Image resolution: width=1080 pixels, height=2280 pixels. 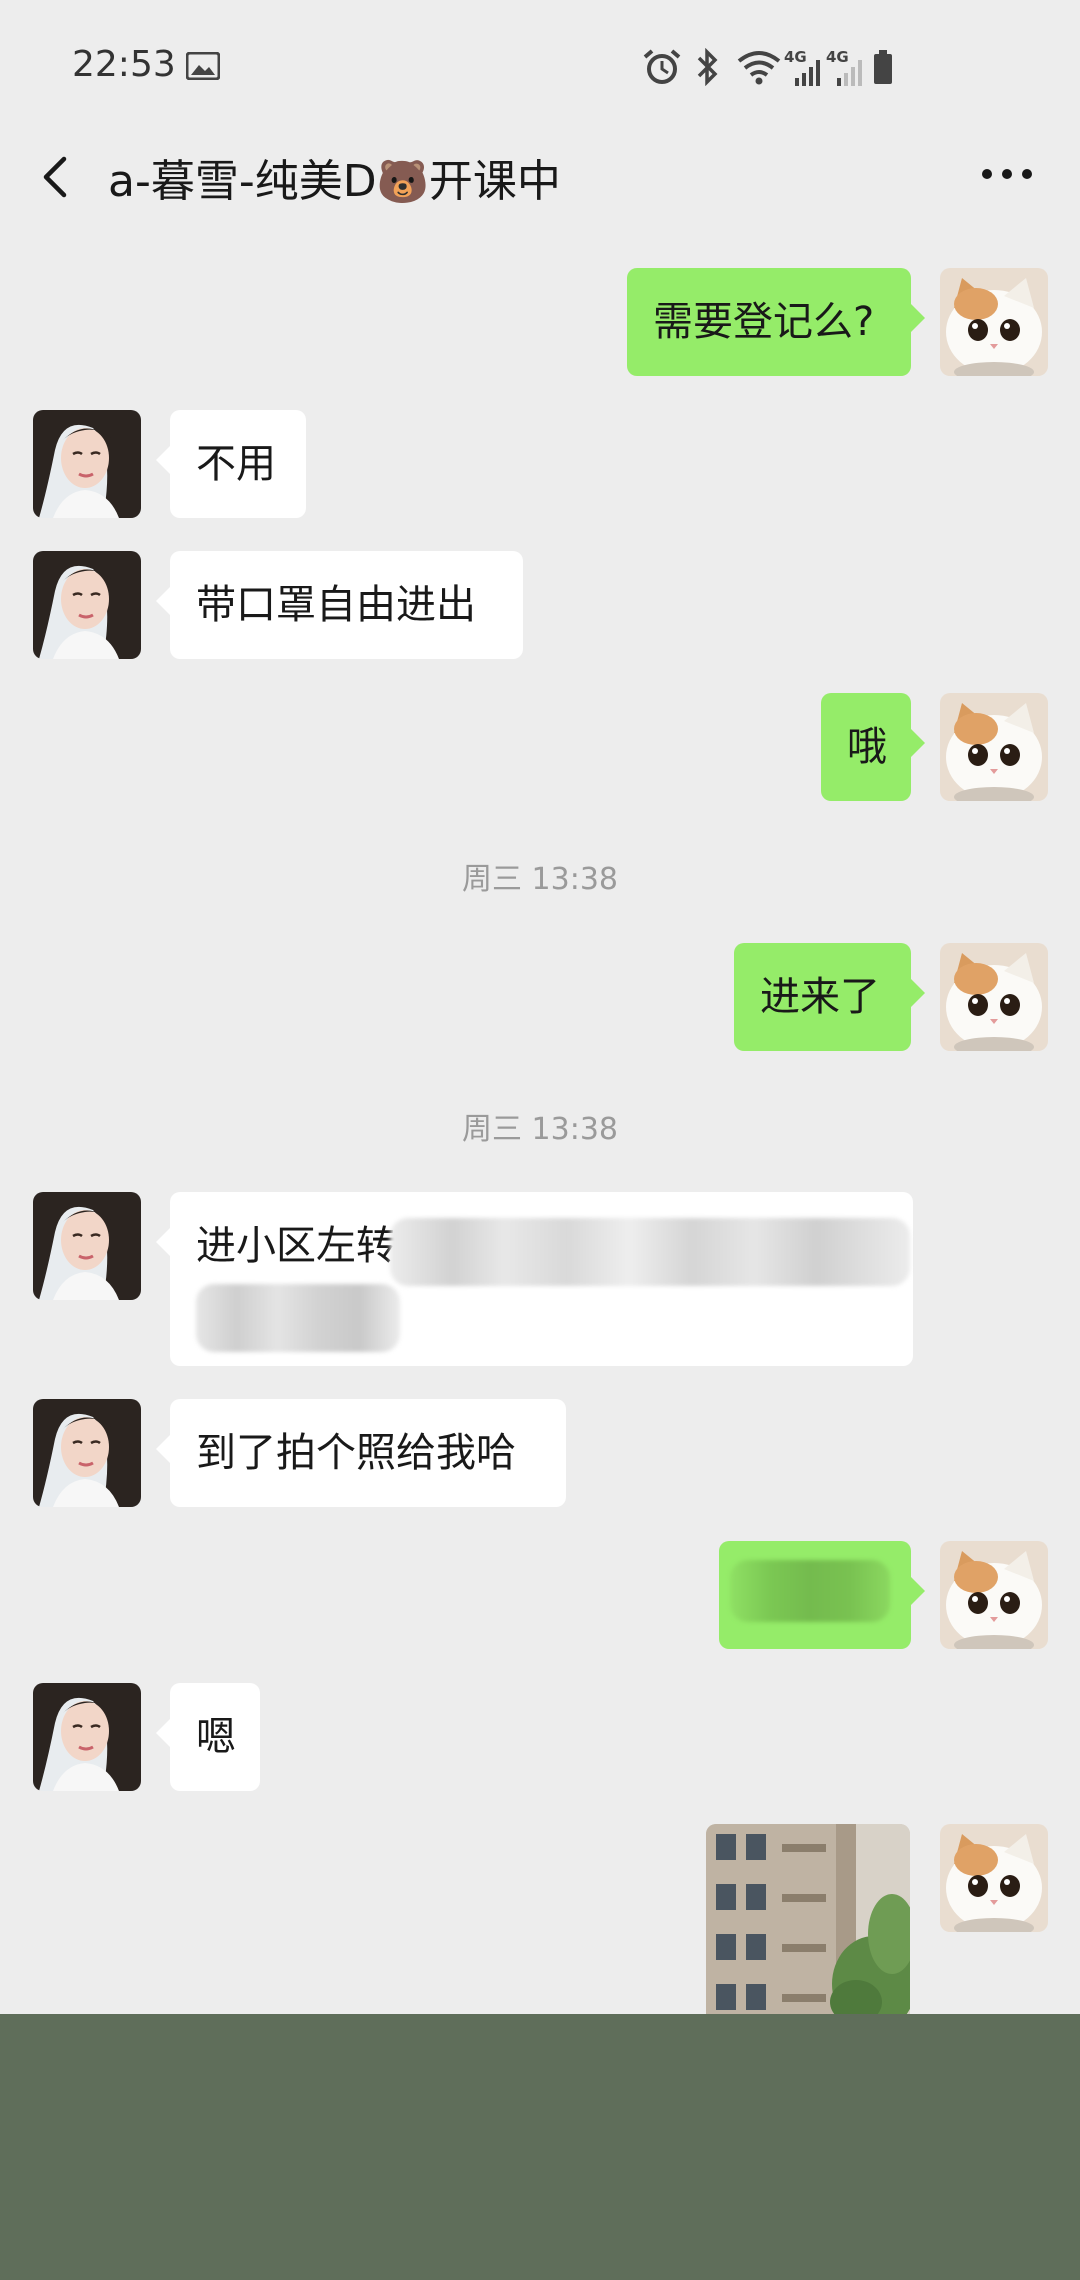 I want to click on message-text: 进来了, so click(x=820, y=997).